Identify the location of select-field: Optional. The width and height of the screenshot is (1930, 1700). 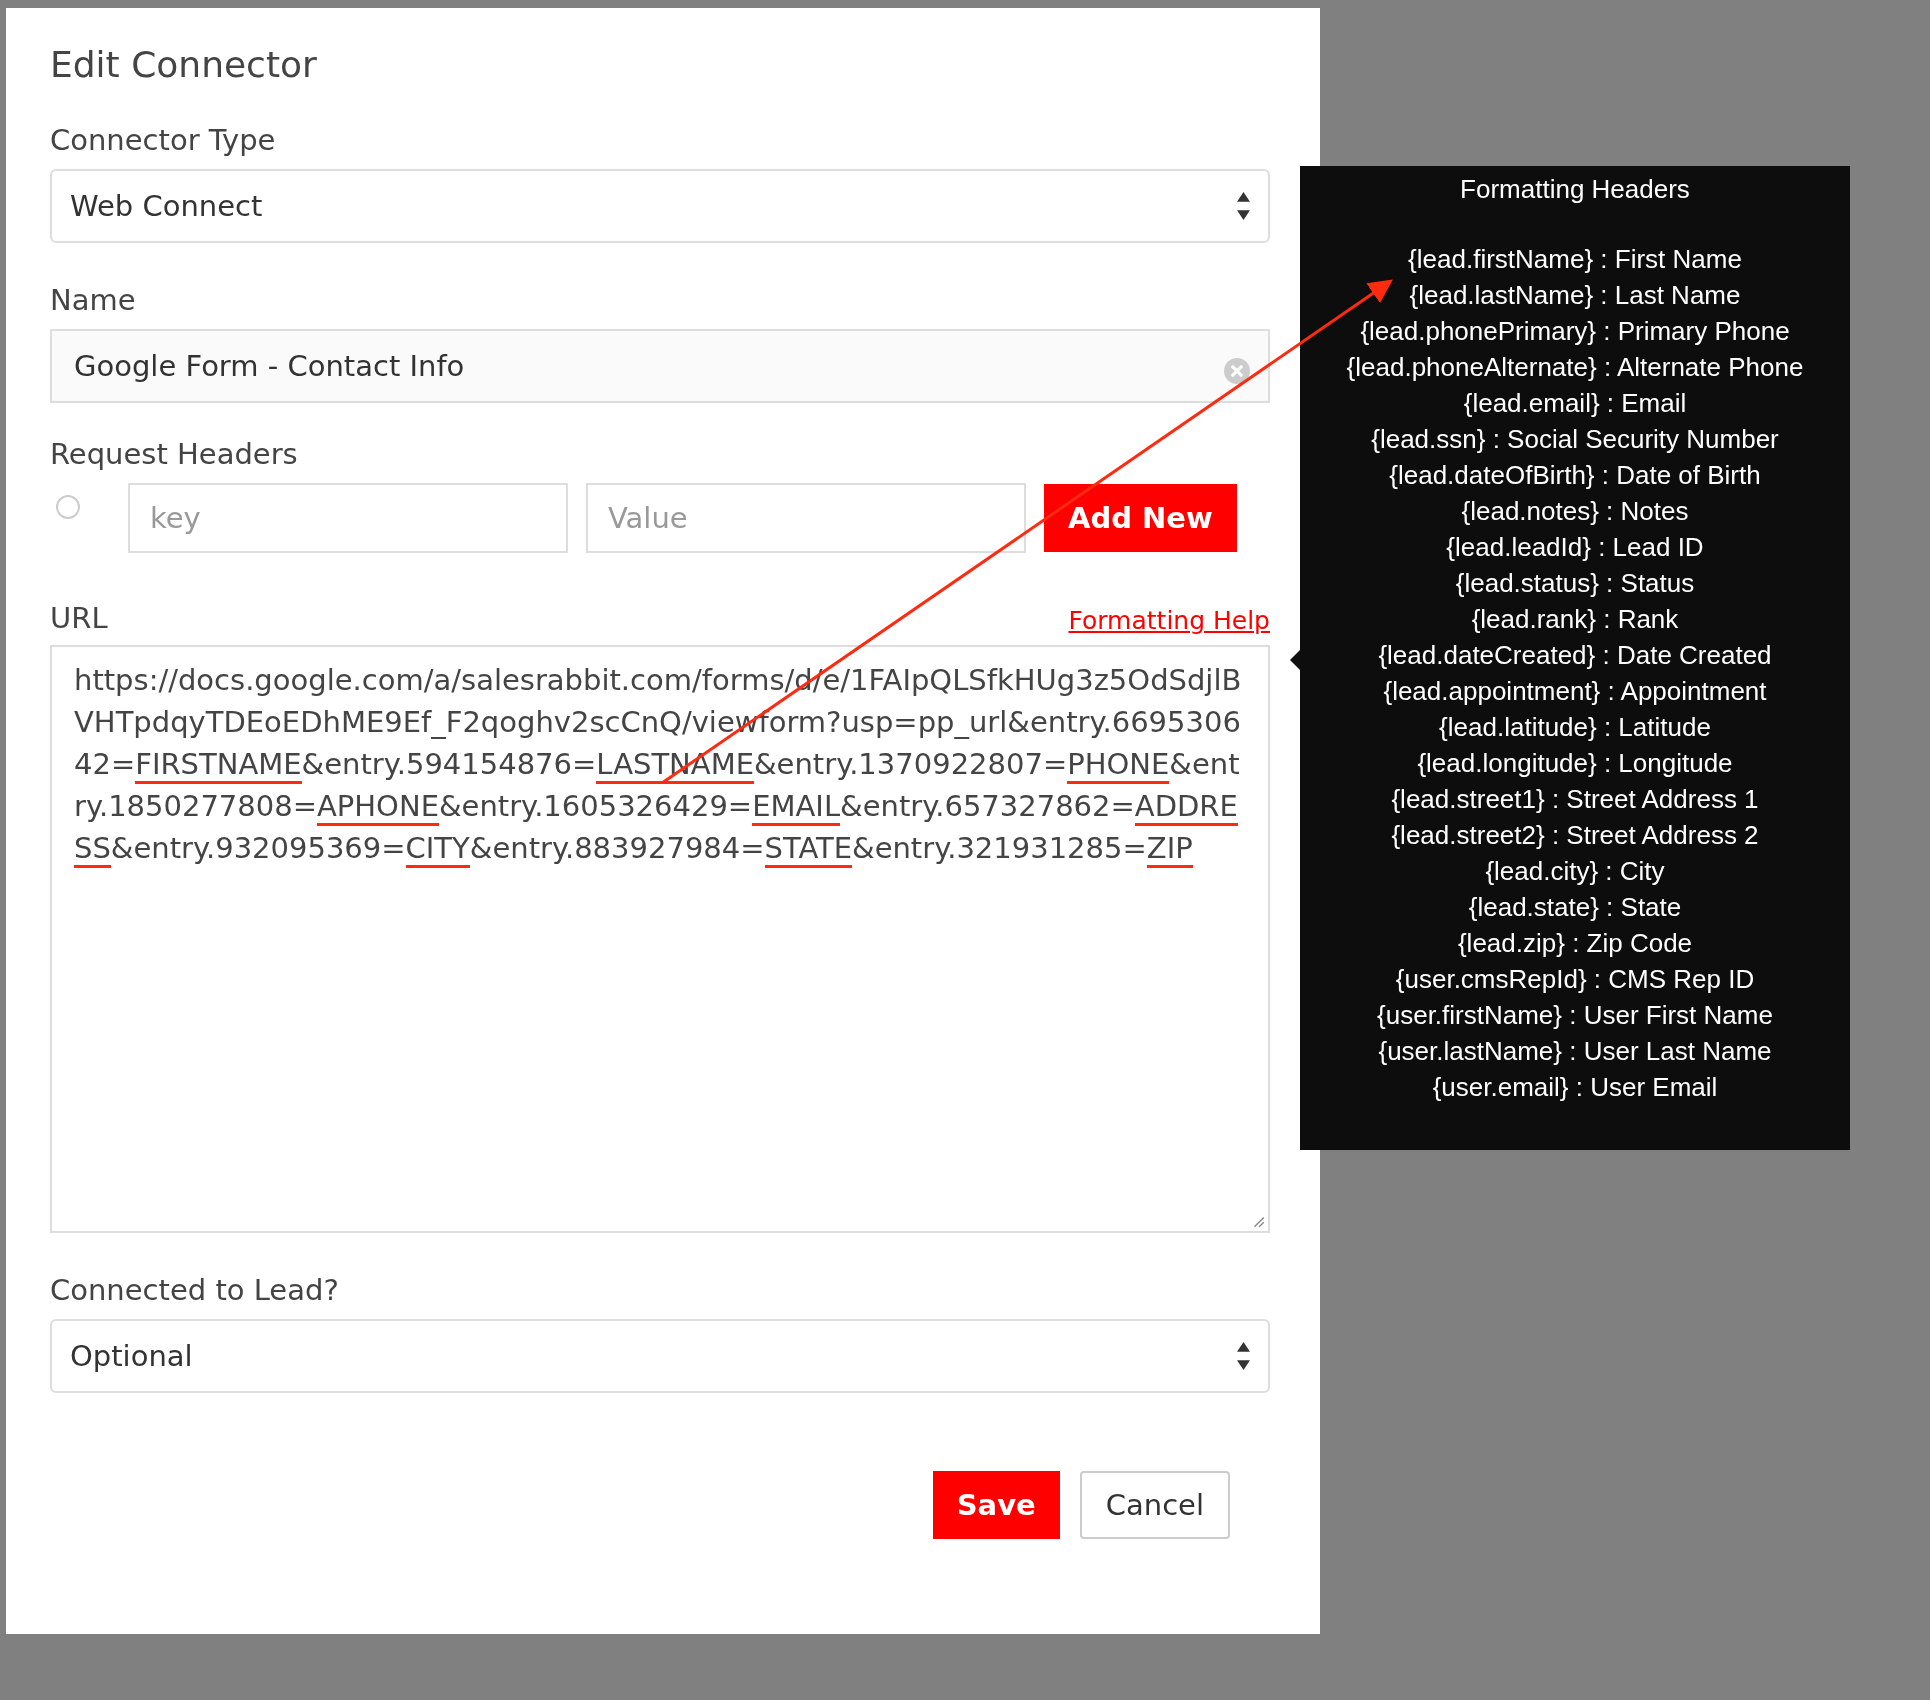
(660, 1356).